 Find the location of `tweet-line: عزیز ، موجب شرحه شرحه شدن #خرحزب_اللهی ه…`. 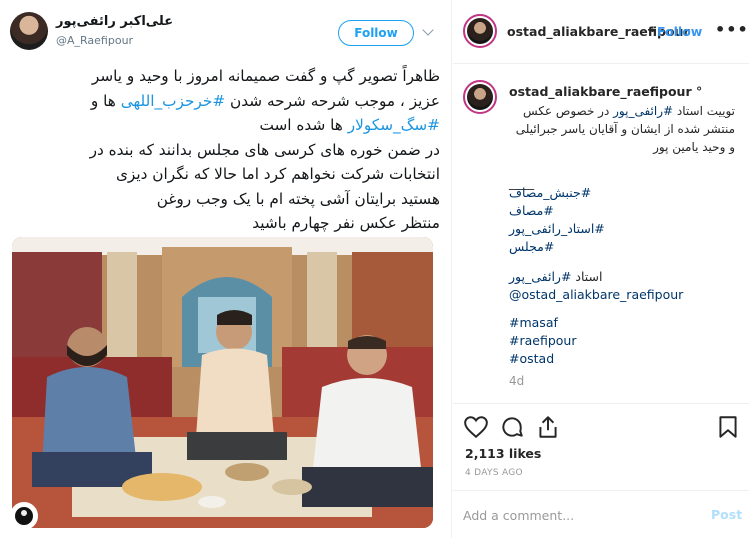

tweet-line: عزیز ، موجب شرحه شرحه شدن #خرحزب_اللهی ه… is located at coordinates (265, 100).